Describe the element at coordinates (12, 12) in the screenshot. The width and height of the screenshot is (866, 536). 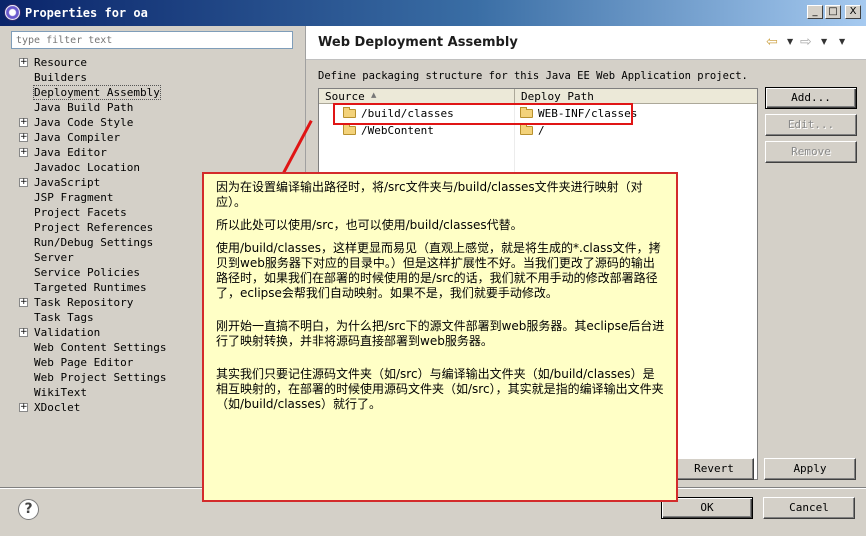
I see `eclipse-icon` at that location.